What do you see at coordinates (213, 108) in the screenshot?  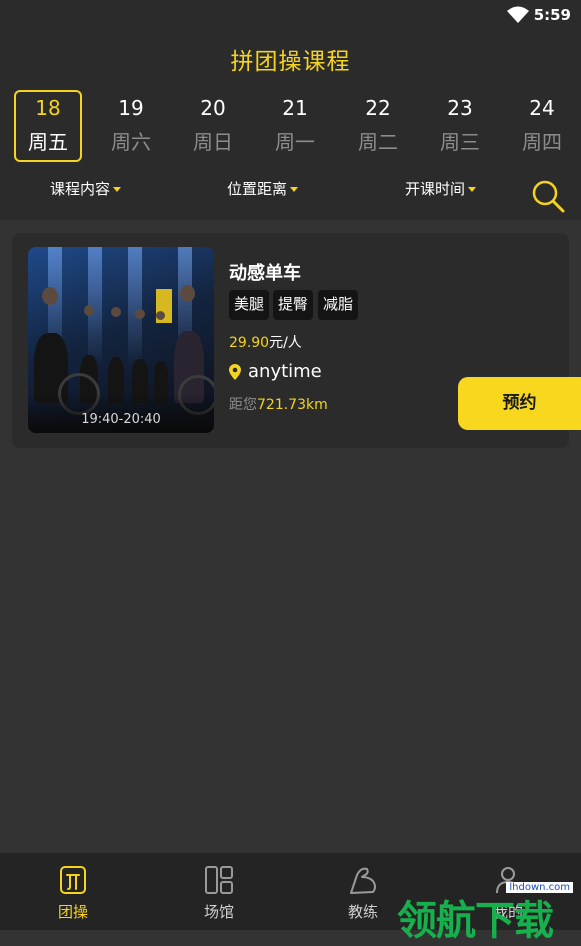 I see `day-number: 20` at bounding box center [213, 108].